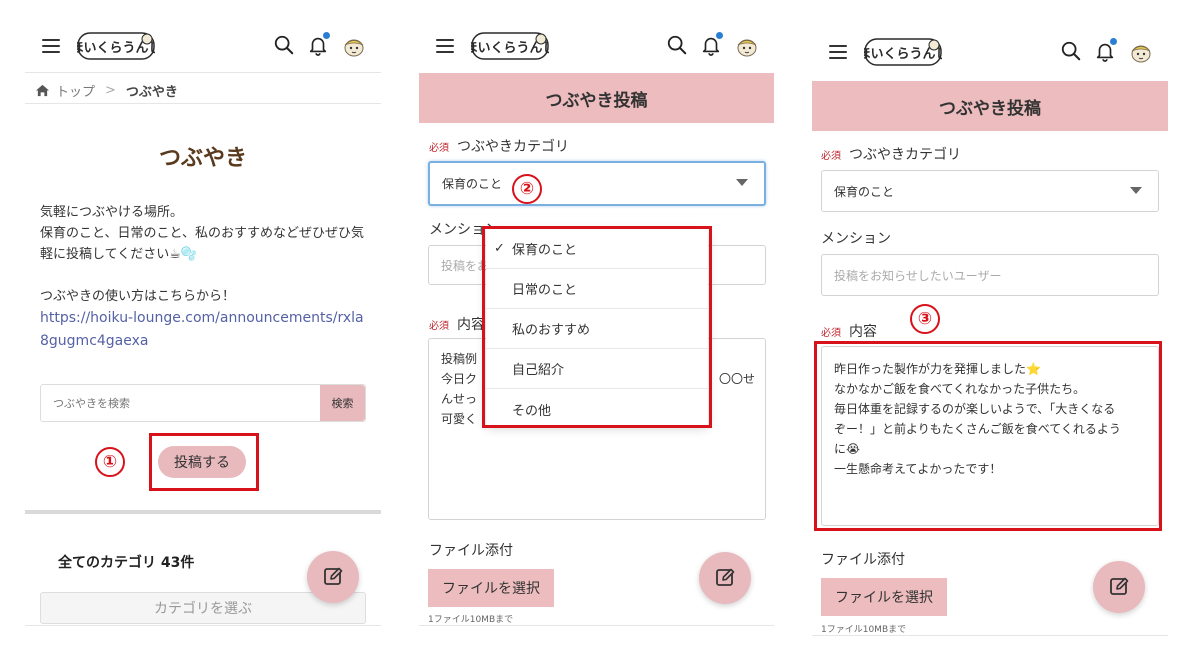 Image resolution: width=1200 pixels, height=650 pixels. I want to click on mention-label-text: メンション, so click(856, 239).